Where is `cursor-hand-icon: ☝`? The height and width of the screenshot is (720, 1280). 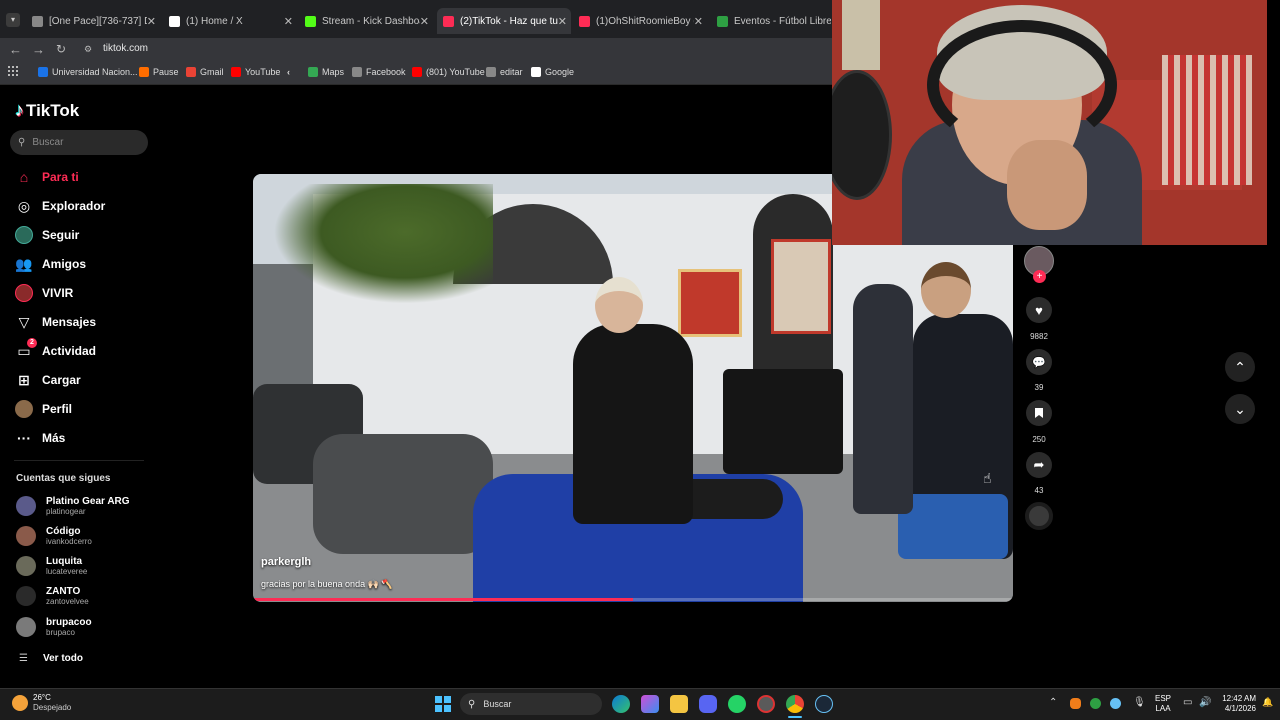 cursor-hand-icon: ☝ is located at coordinates (987, 478).